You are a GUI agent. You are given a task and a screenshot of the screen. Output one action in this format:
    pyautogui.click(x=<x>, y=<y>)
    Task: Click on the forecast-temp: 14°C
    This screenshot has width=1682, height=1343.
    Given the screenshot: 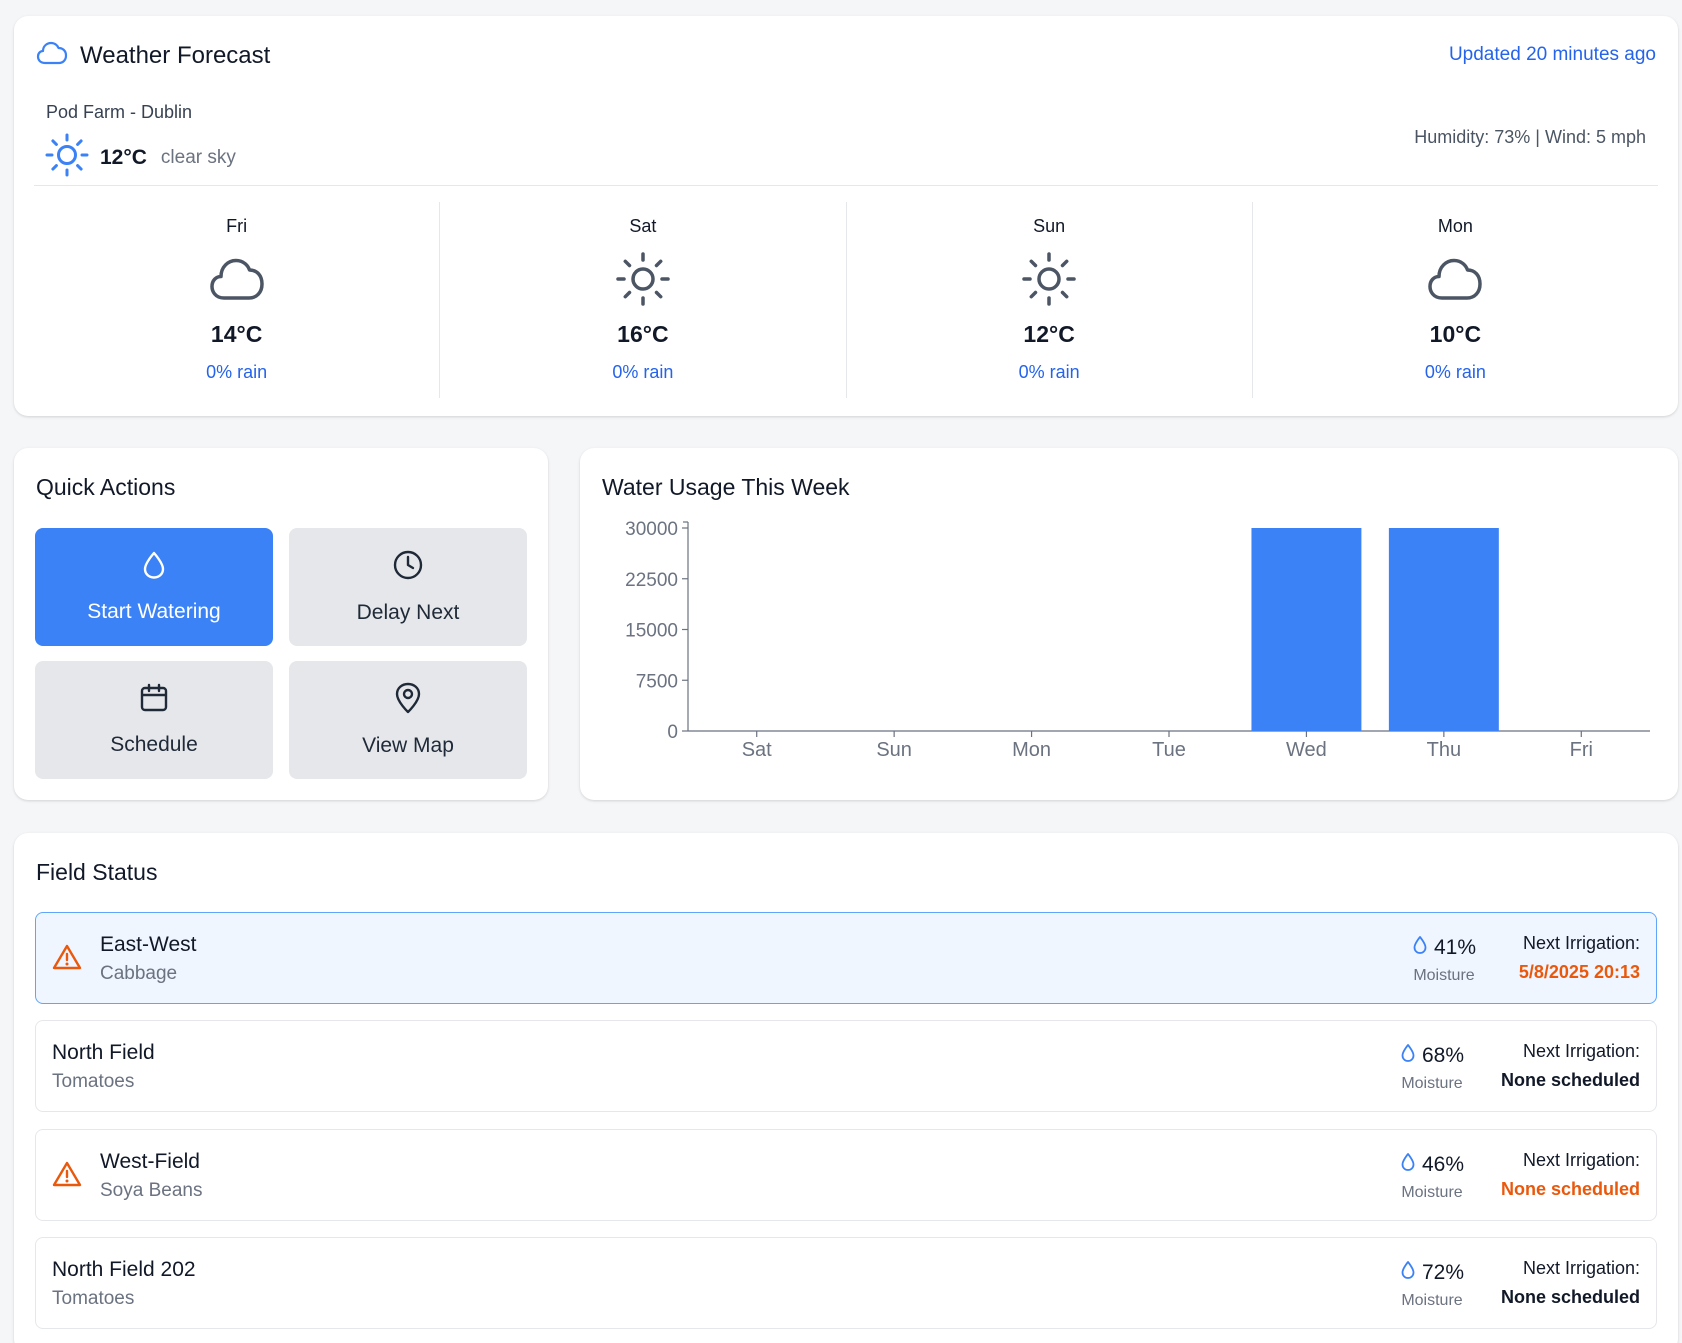 What is the action you would take?
    pyautogui.click(x=236, y=334)
    